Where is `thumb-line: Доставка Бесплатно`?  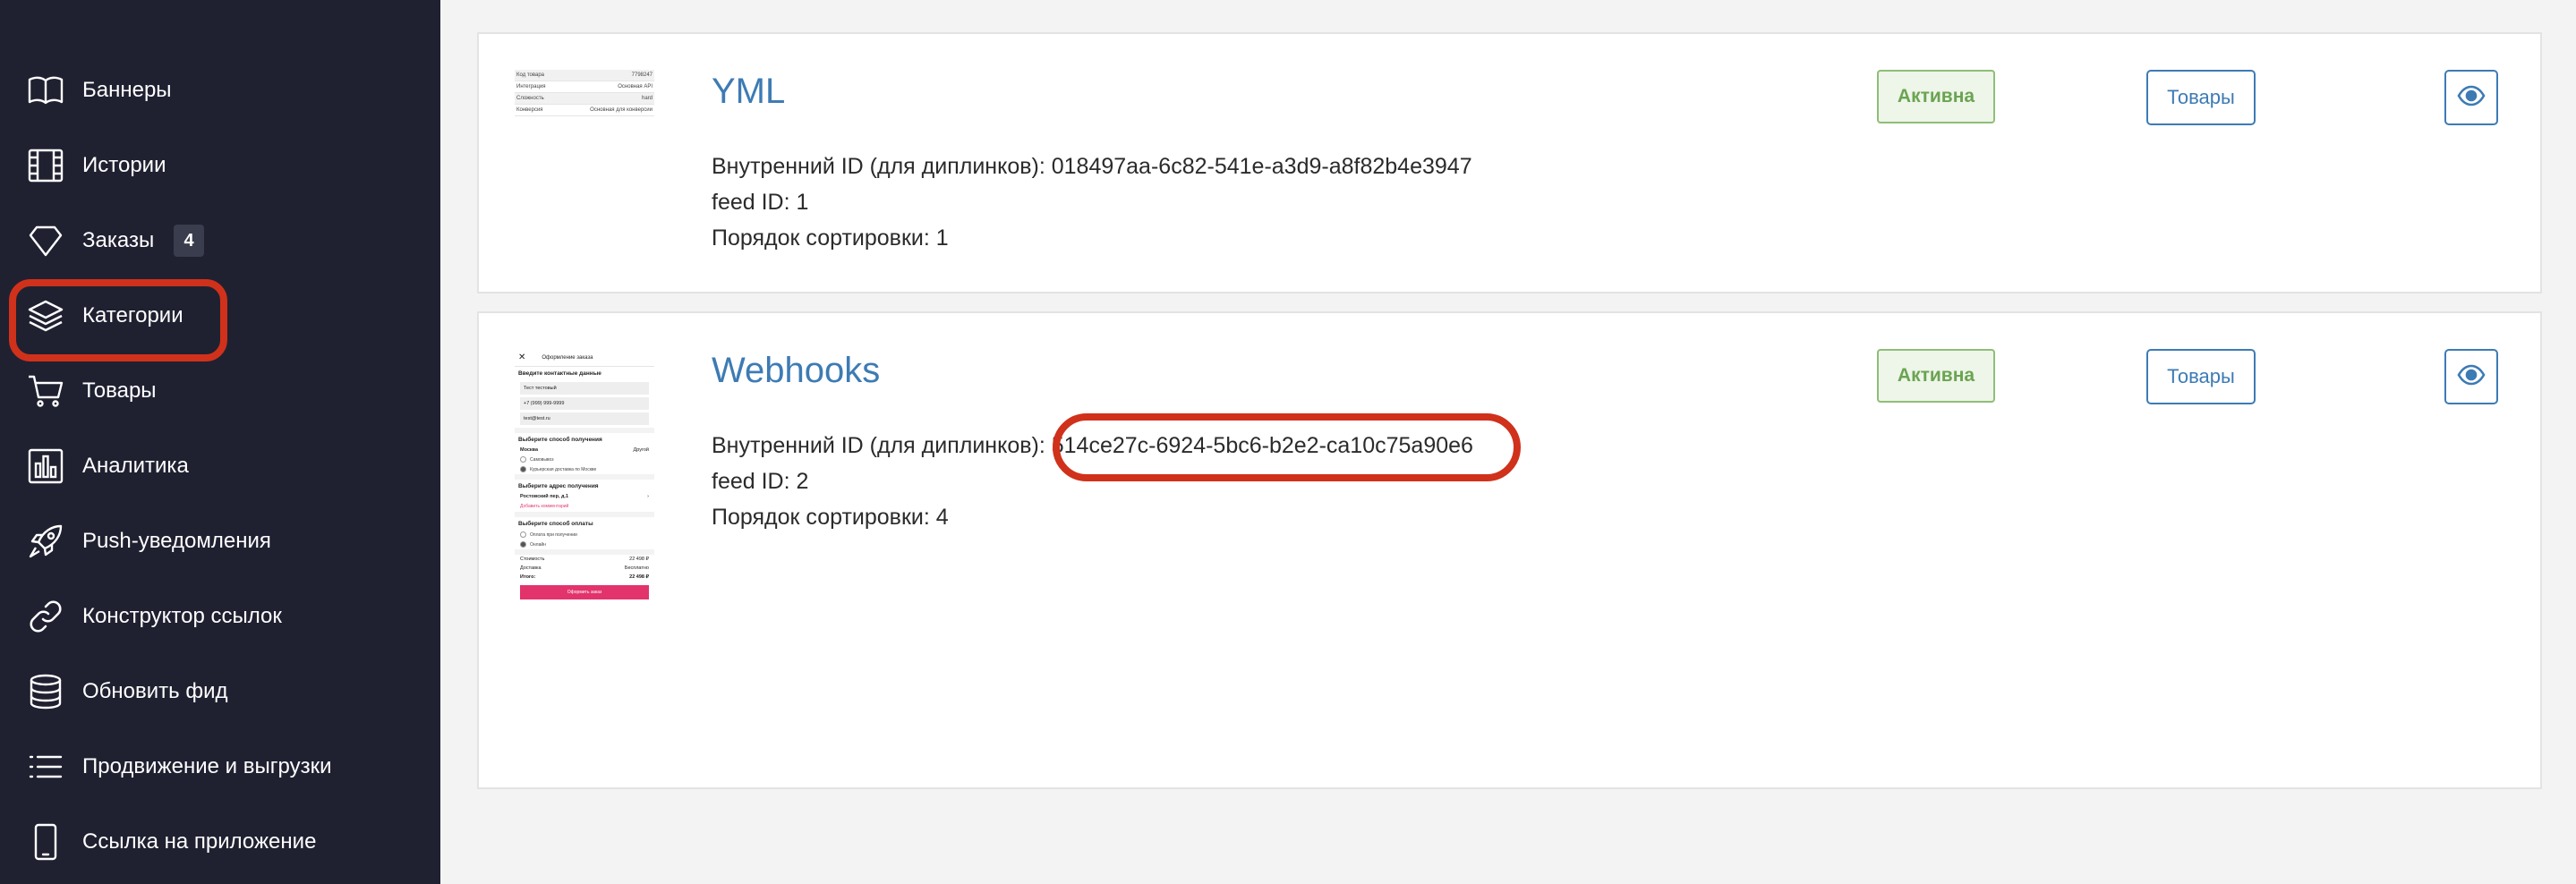 thumb-line: Доставка Бесплатно is located at coordinates (584, 568).